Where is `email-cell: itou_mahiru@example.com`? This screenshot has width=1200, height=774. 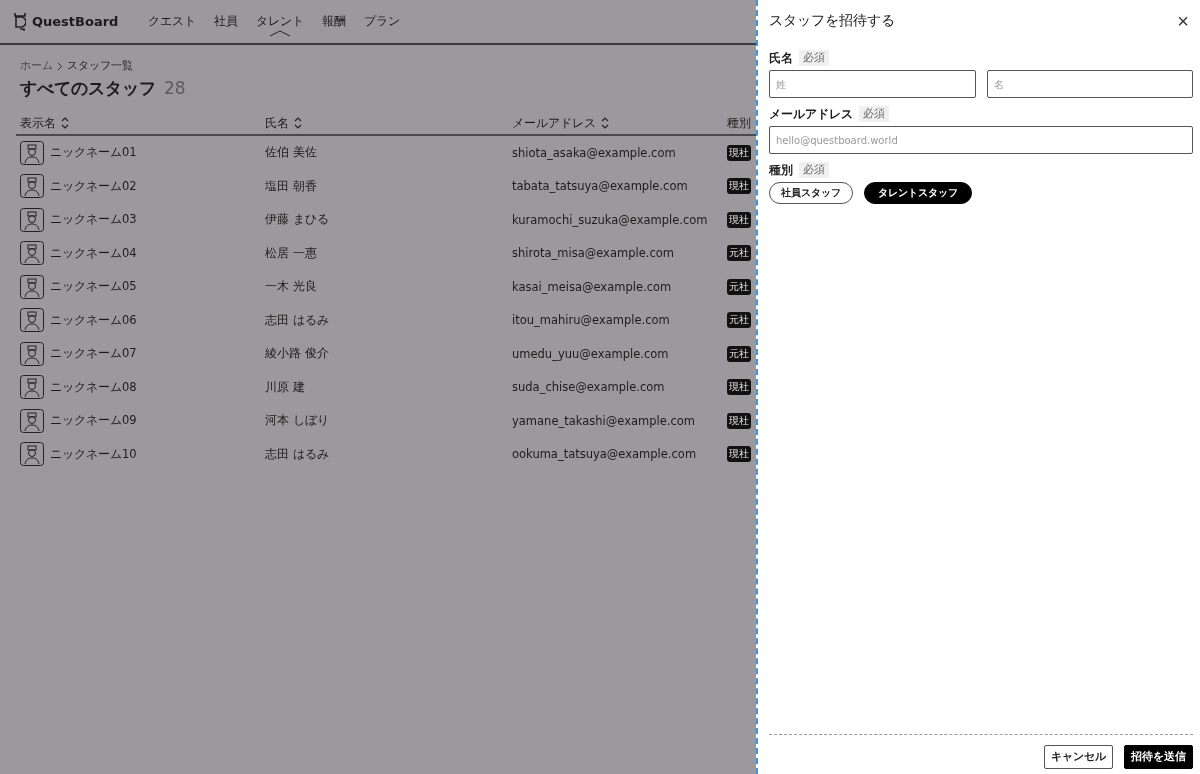
email-cell: itou_mahiru@example.com is located at coordinates (591, 320).